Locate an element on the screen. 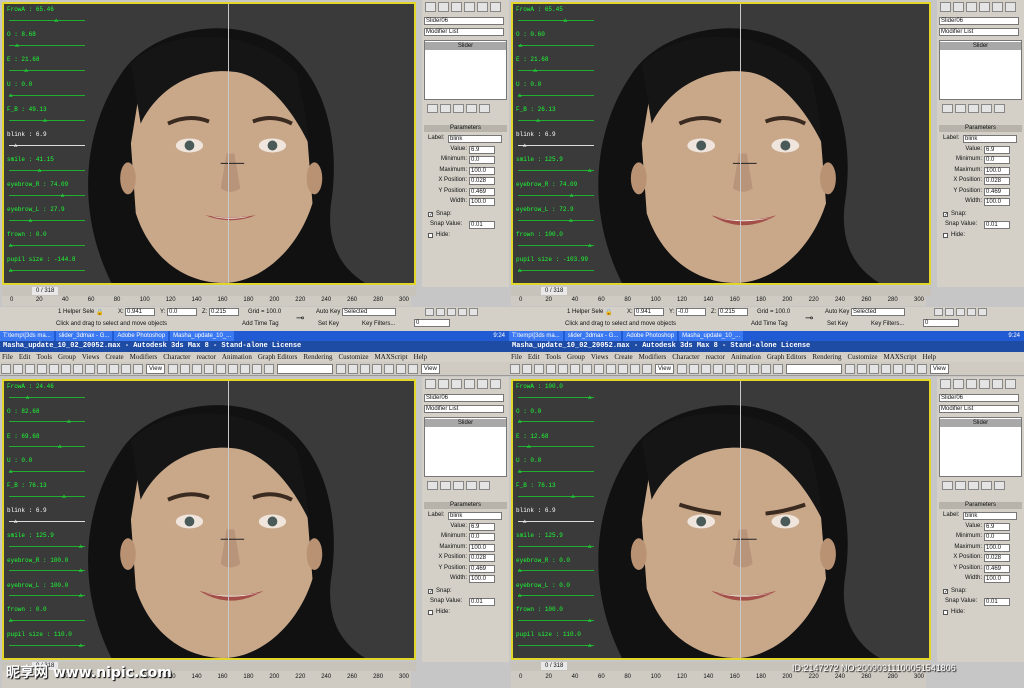 The width and height of the screenshot is (1024, 688). snap-checkbox: ✓ is located at coordinates (430, 591).